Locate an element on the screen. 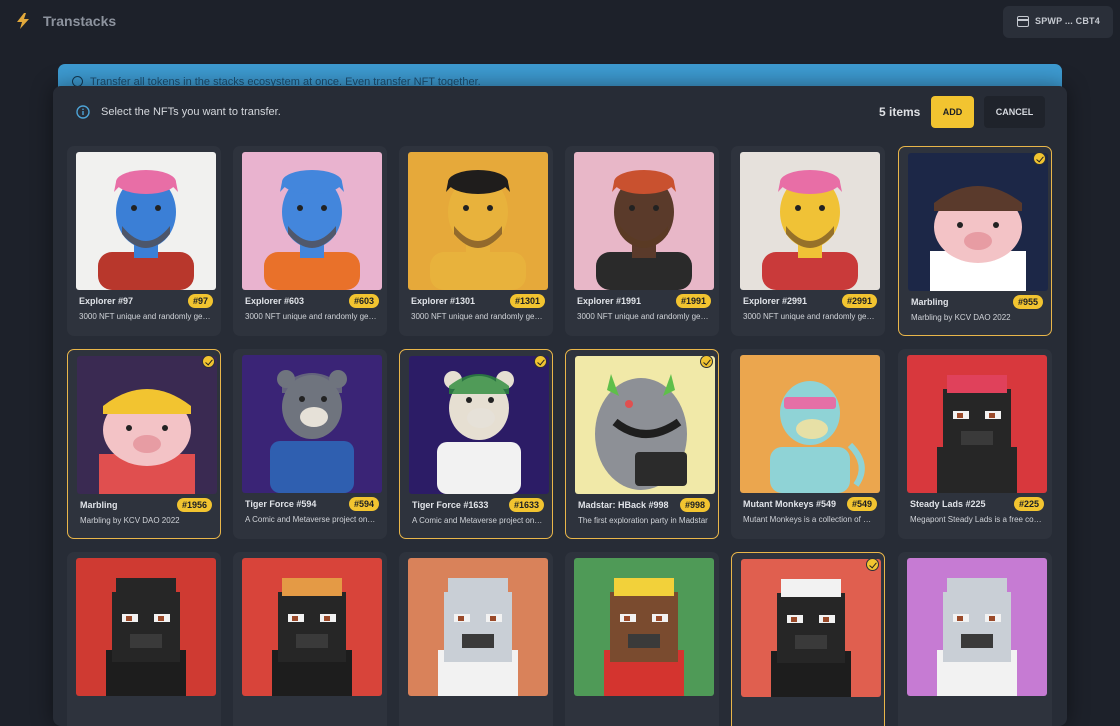 The width and height of the screenshot is (1120, 726). nft-card: Marbling #955 Marbling by KCV DAO 2022 is located at coordinates (975, 241).